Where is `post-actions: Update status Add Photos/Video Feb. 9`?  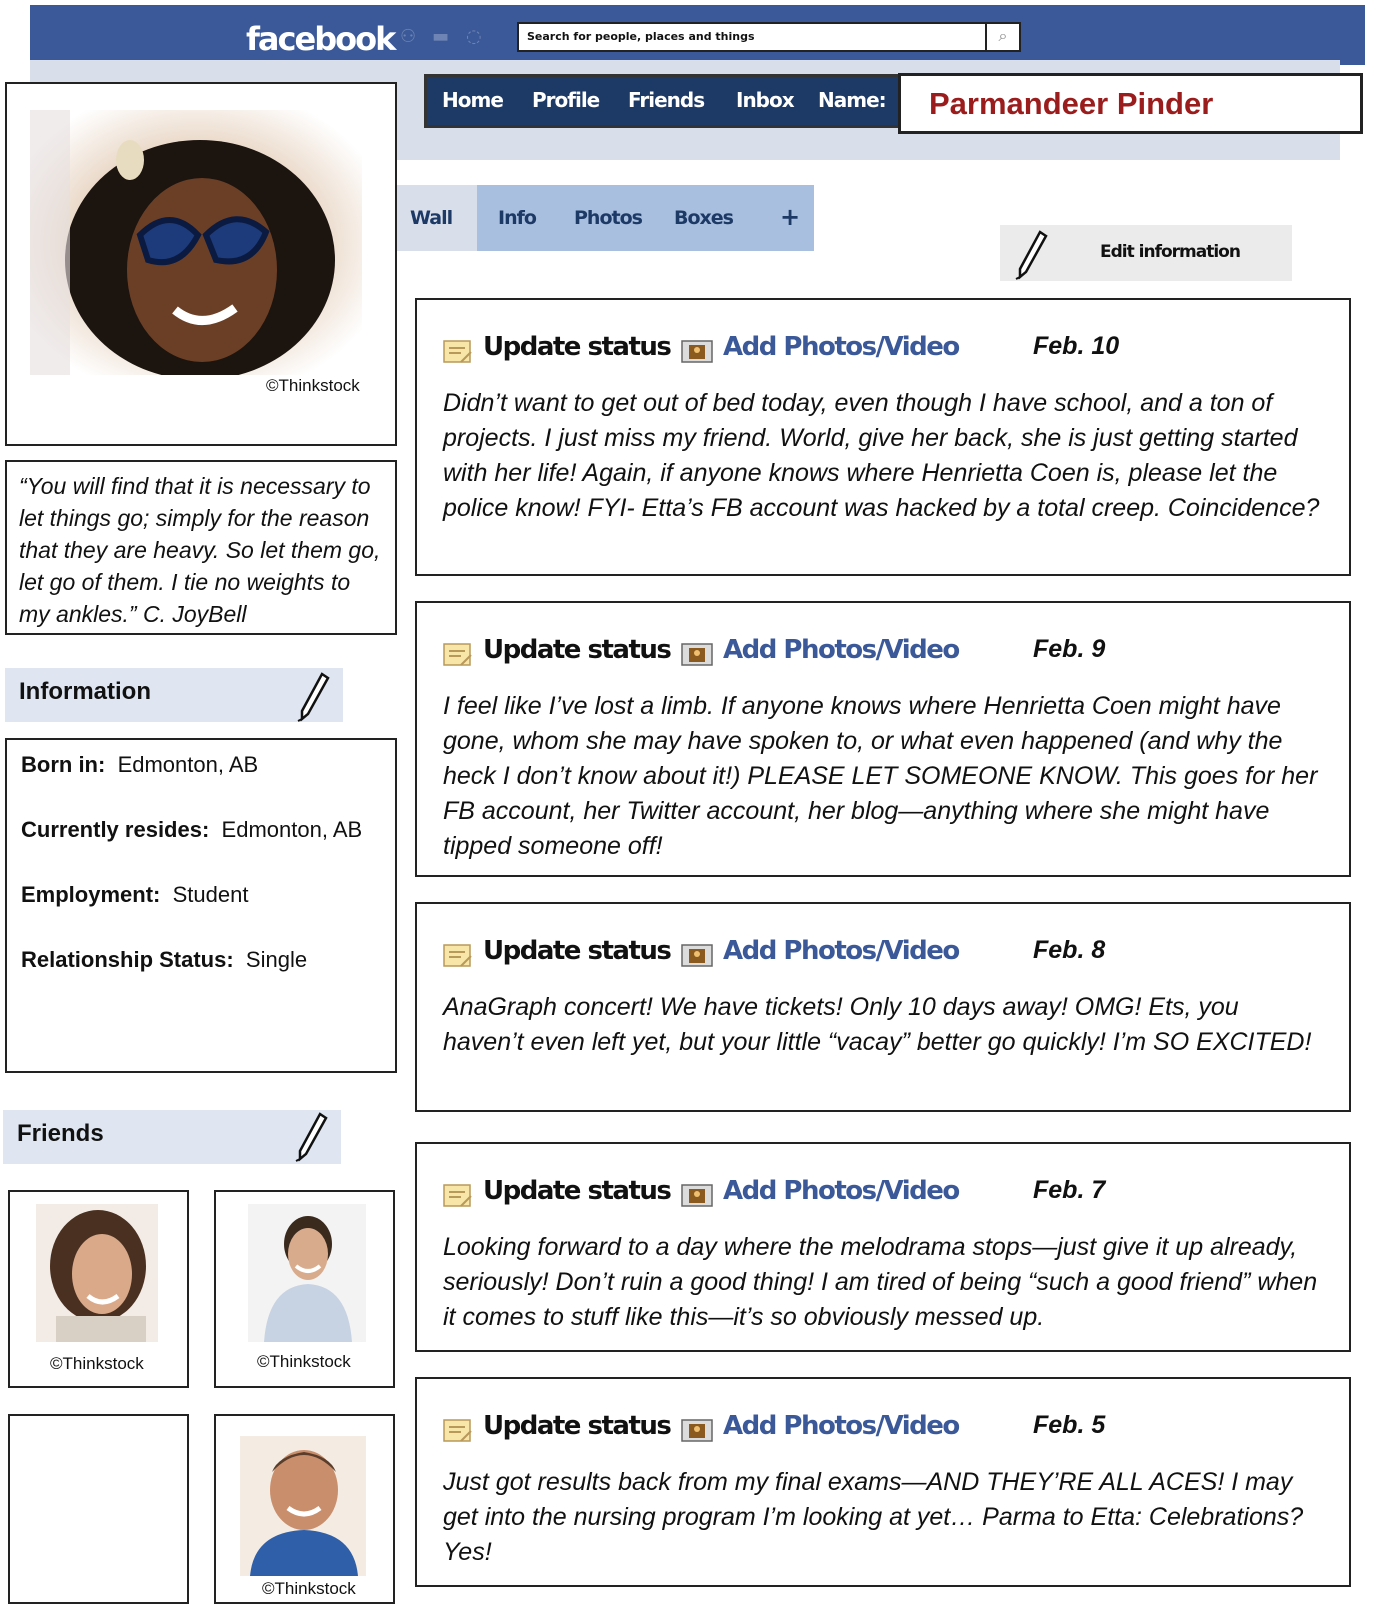
post-actions: Update status Add Photos/Video Feb. 9 is located at coordinates (883, 653).